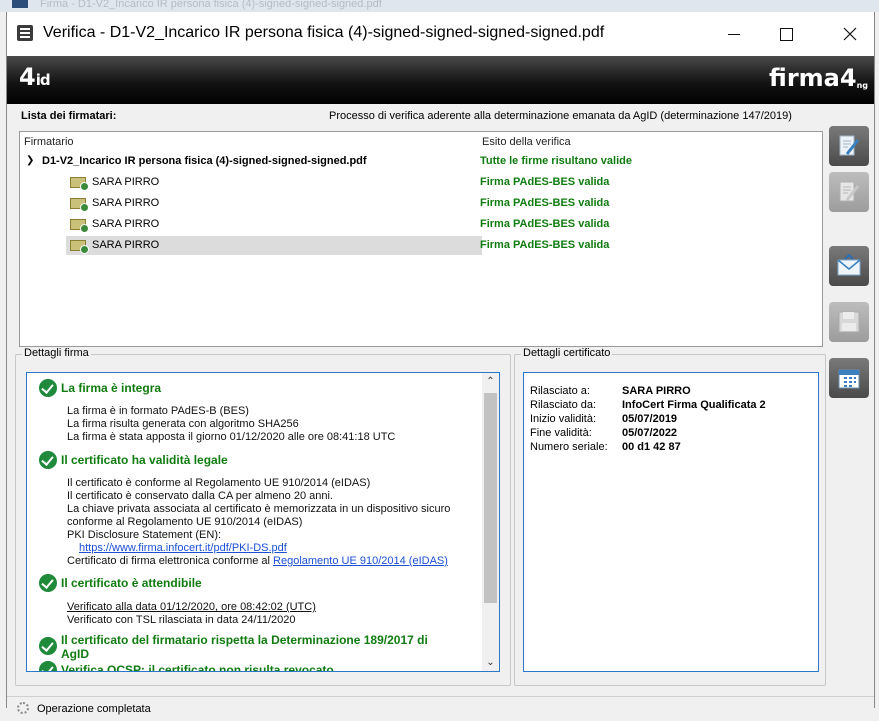 The image size is (879, 721). I want to click on minimize-button, so click(734, 34).